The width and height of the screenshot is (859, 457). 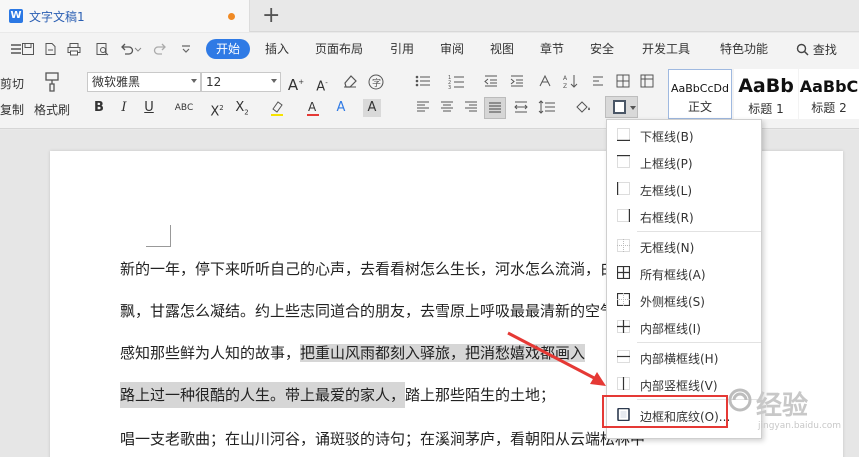 What do you see at coordinates (665, 411) in the screenshot?
I see `annotation-highlight-box` at bounding box center [665, 411].